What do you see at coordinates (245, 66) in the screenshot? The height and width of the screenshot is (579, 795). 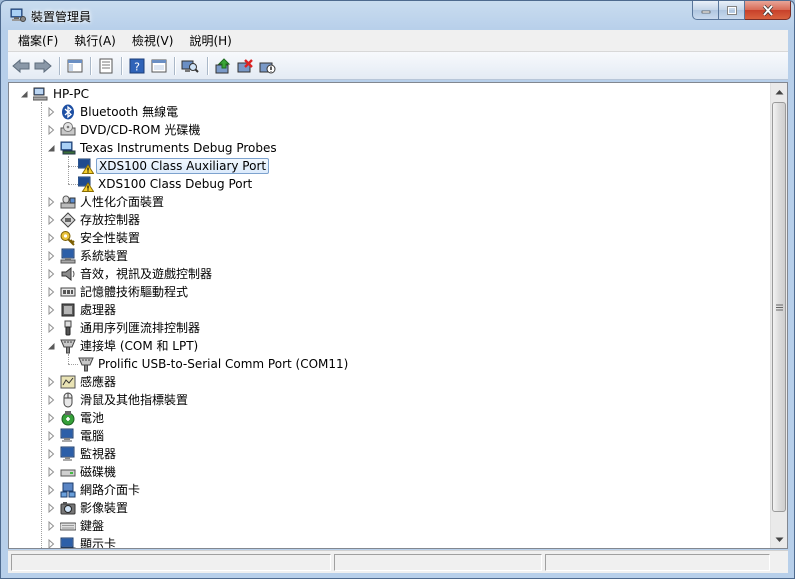 I see `uninstall-button` at bounding box center [245, 66].